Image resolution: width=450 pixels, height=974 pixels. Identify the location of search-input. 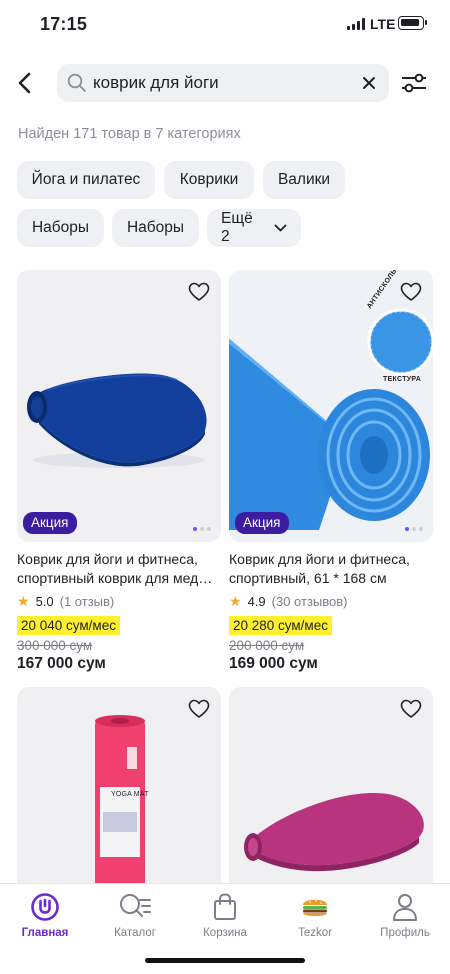
(218, 83).